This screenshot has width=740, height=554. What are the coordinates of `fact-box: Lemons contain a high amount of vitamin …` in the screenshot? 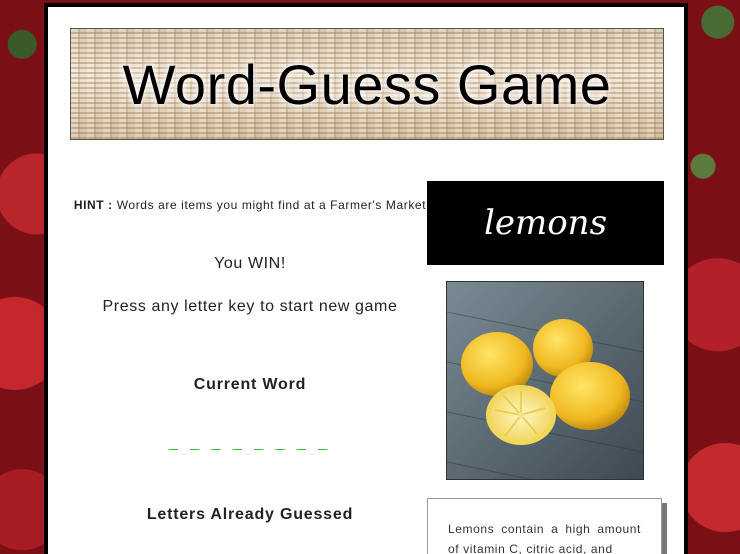 It's located at (544, 526).